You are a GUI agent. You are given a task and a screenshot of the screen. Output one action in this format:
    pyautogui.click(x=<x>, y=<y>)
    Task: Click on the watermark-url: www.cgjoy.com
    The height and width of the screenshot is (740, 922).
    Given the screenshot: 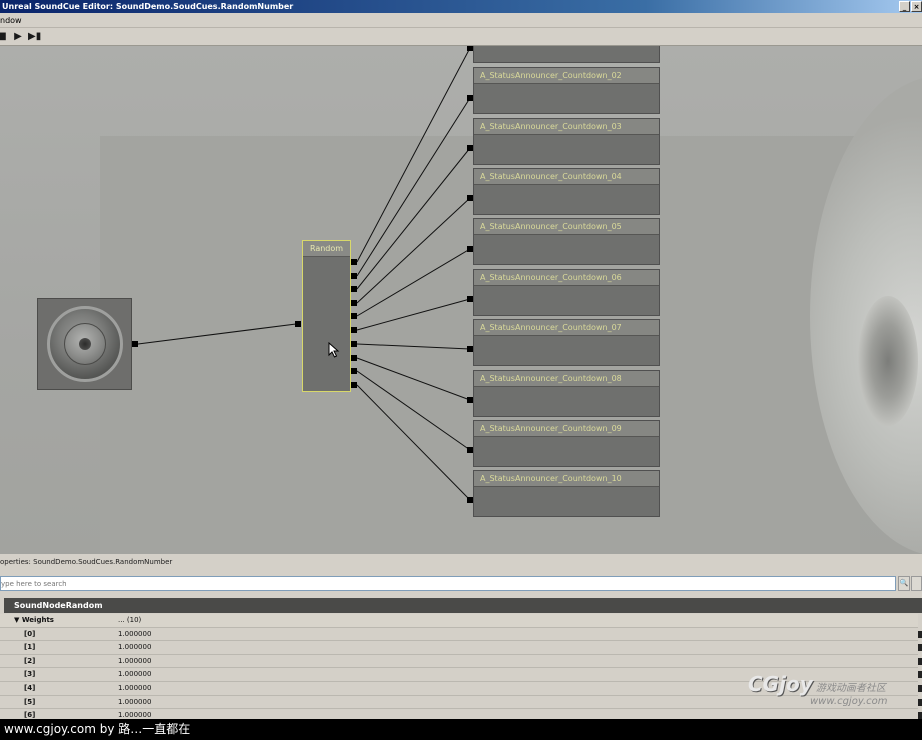 What is the action you would take?
    pyautogui.click(x=849, y=701)
    